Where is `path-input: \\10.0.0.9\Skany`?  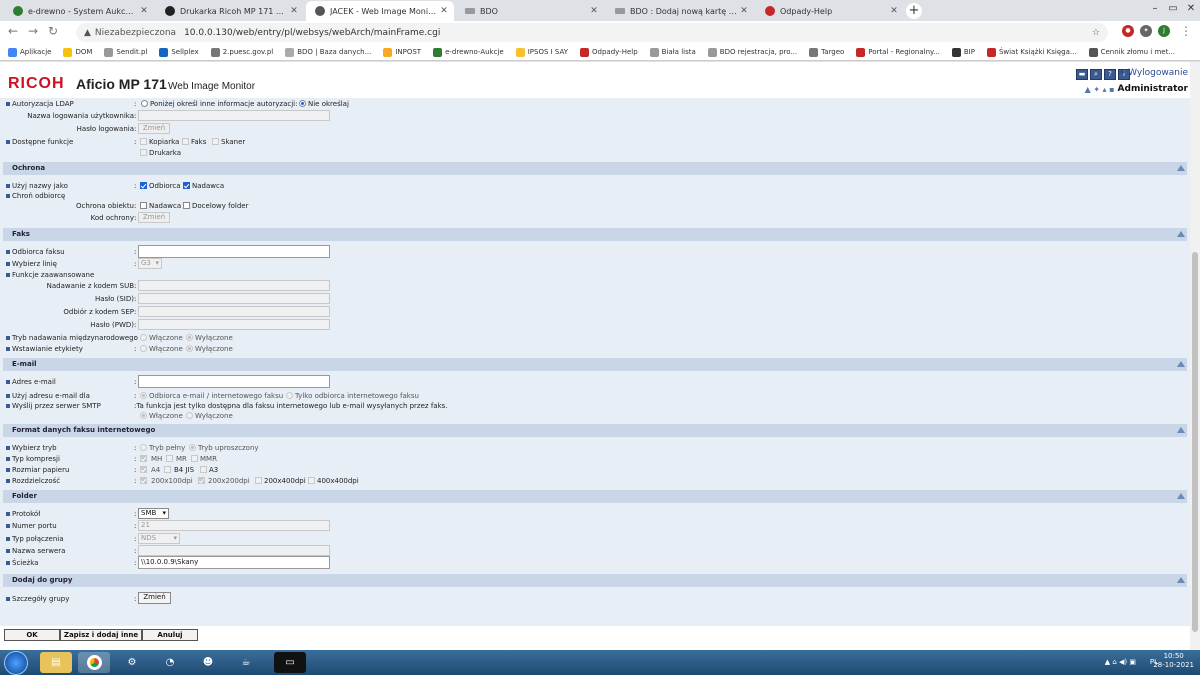 path-input: \\10.0.0.9\Skany is located at coordinates (234, 562).